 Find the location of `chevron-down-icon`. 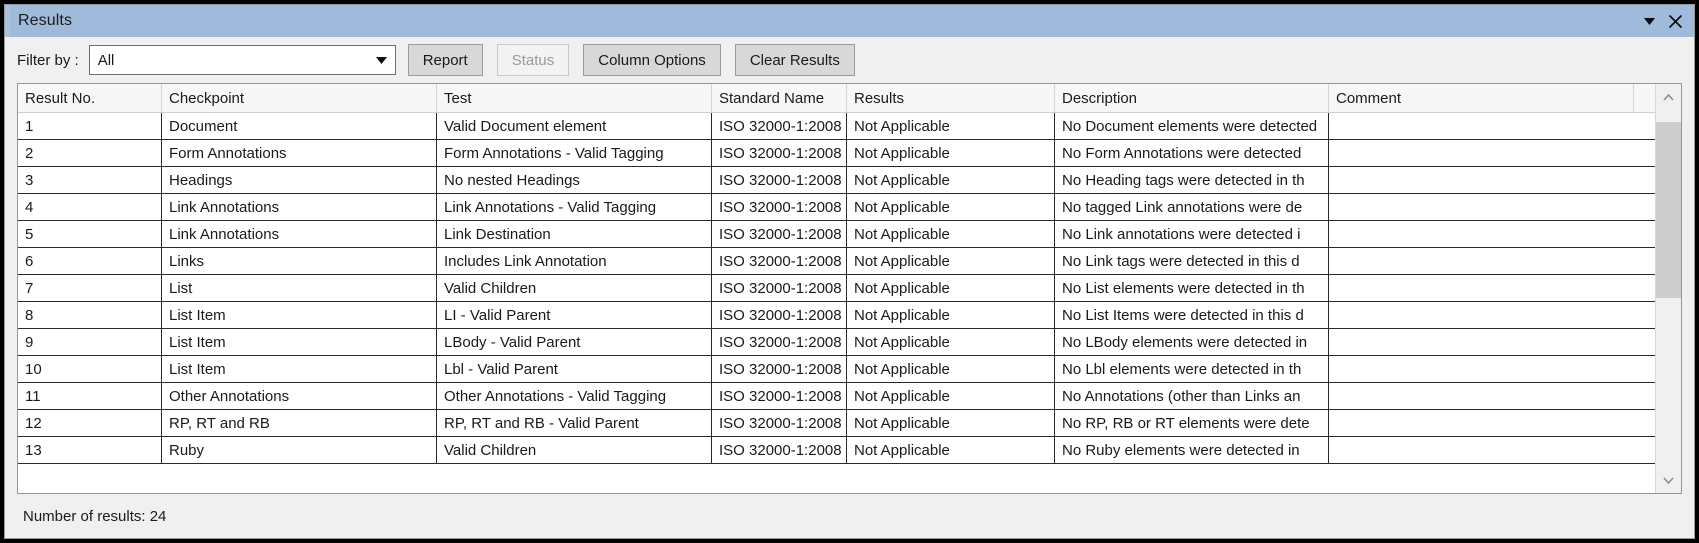

chevron-down-icon is located at coordinates (1668, 480).